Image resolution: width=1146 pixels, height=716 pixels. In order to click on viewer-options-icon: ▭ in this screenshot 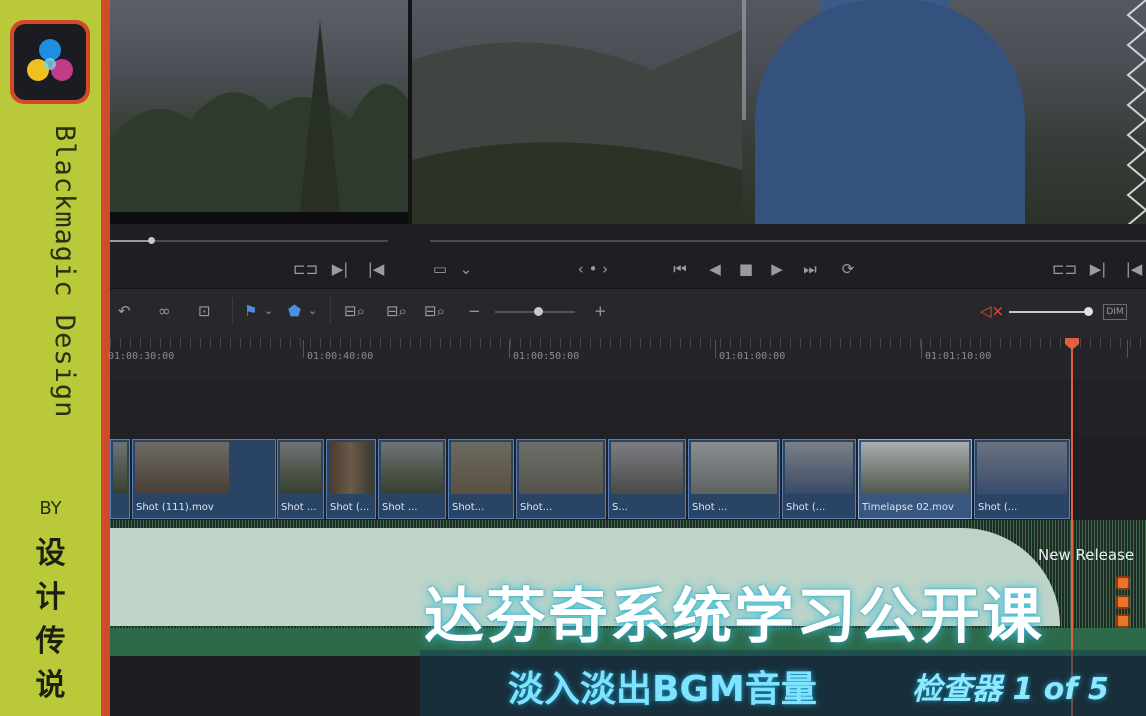, I will do `click(440, 269)`.